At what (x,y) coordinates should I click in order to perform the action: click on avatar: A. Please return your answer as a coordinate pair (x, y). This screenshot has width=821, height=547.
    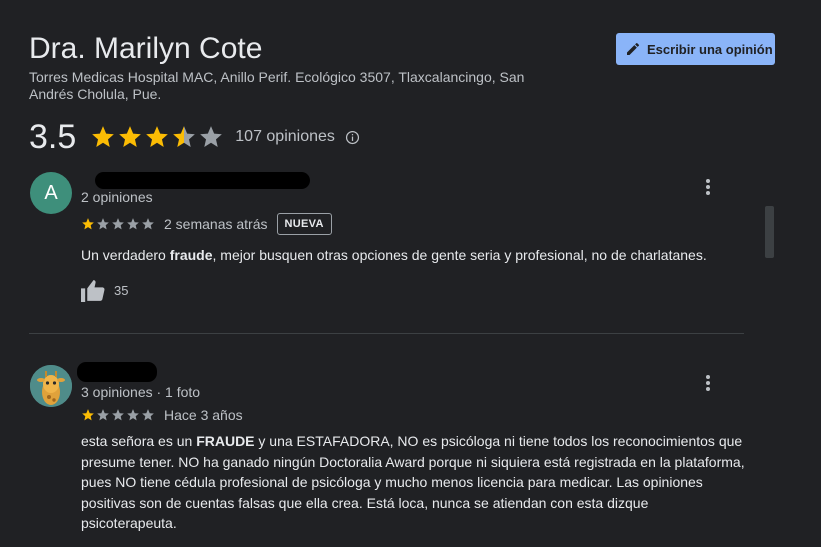
    Looking at the image, I should click on (51, 193).